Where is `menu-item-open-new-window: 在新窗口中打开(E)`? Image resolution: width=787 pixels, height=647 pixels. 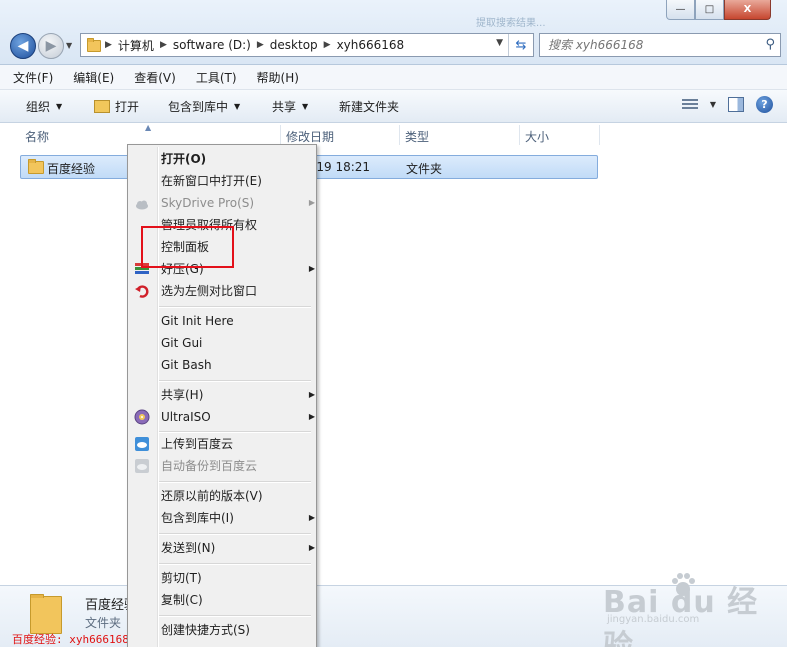
menu-item-open-new-window: 在新窗口中打开(E) is located at coordinates (236, 181).